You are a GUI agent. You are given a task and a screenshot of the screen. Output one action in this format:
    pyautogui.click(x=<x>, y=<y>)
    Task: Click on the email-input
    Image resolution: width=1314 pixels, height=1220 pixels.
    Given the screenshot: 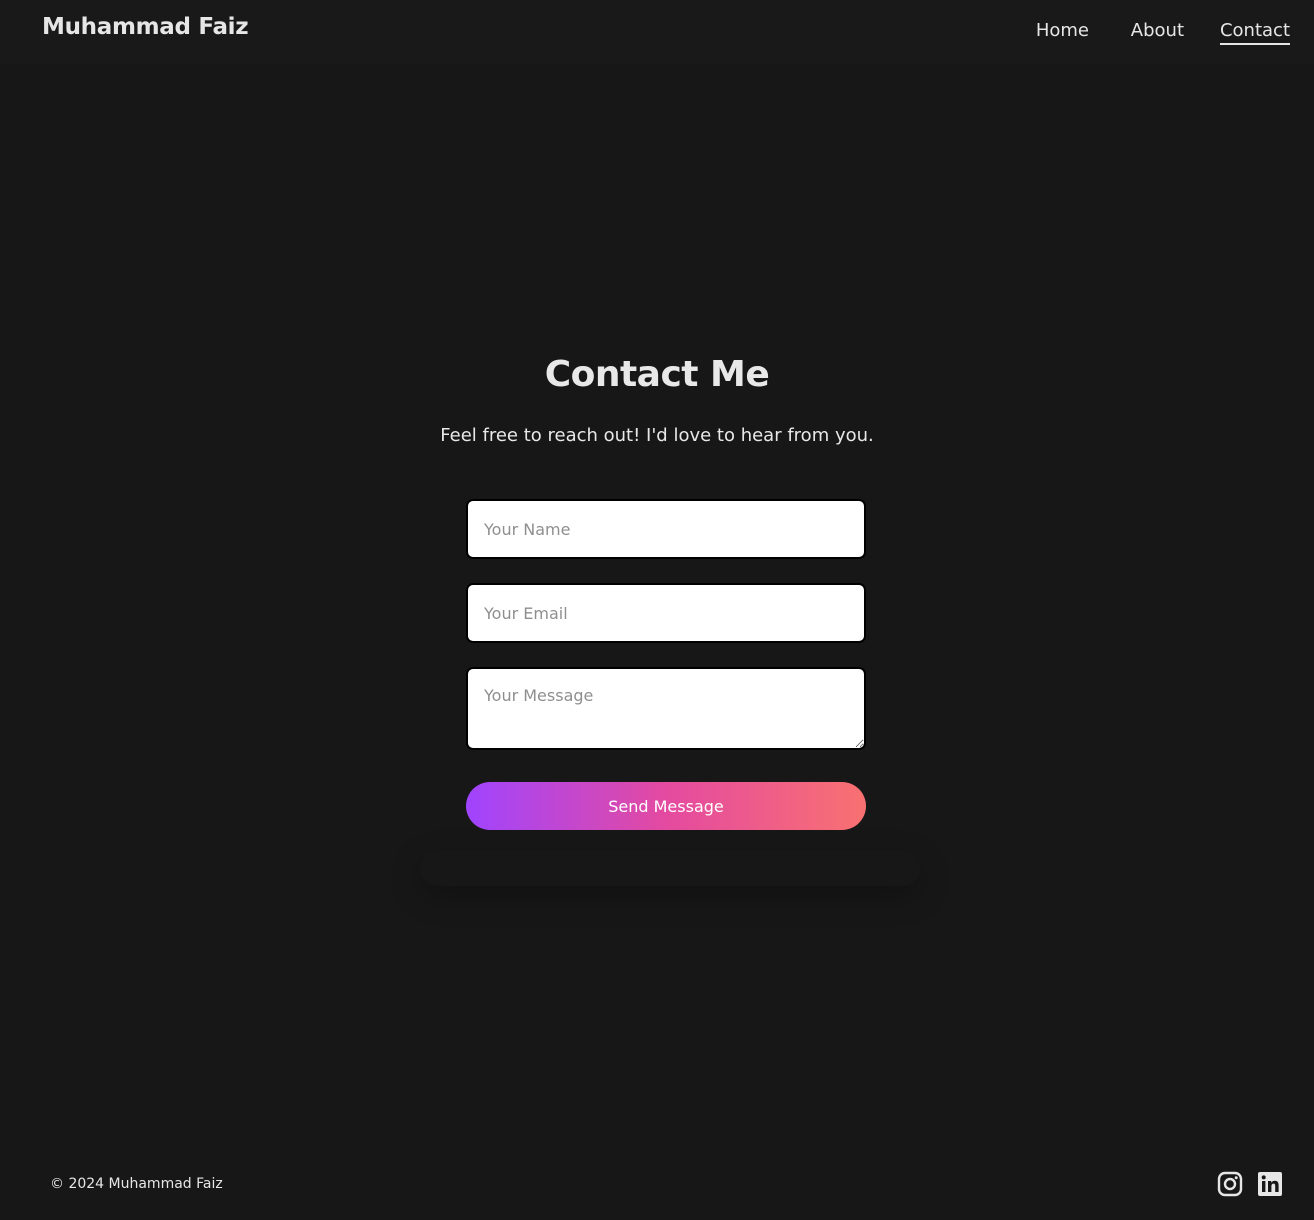 What is the action you would take?
    pyautogui.click(x=666, y=613)
    